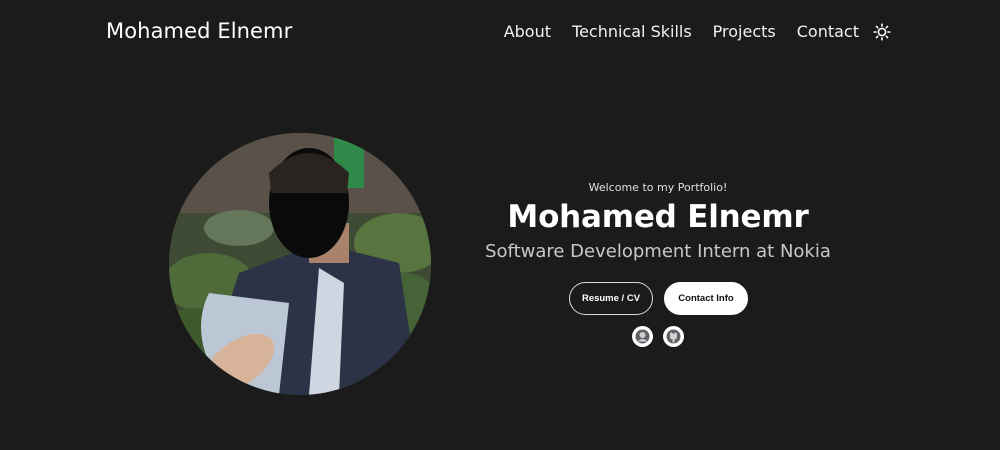 This screenshot has height=450, width=1000. What do you see at coordinates (611, 298) in the screenshot?
I see `resume-button: Resume / CV` at bounding box center [611, 298].